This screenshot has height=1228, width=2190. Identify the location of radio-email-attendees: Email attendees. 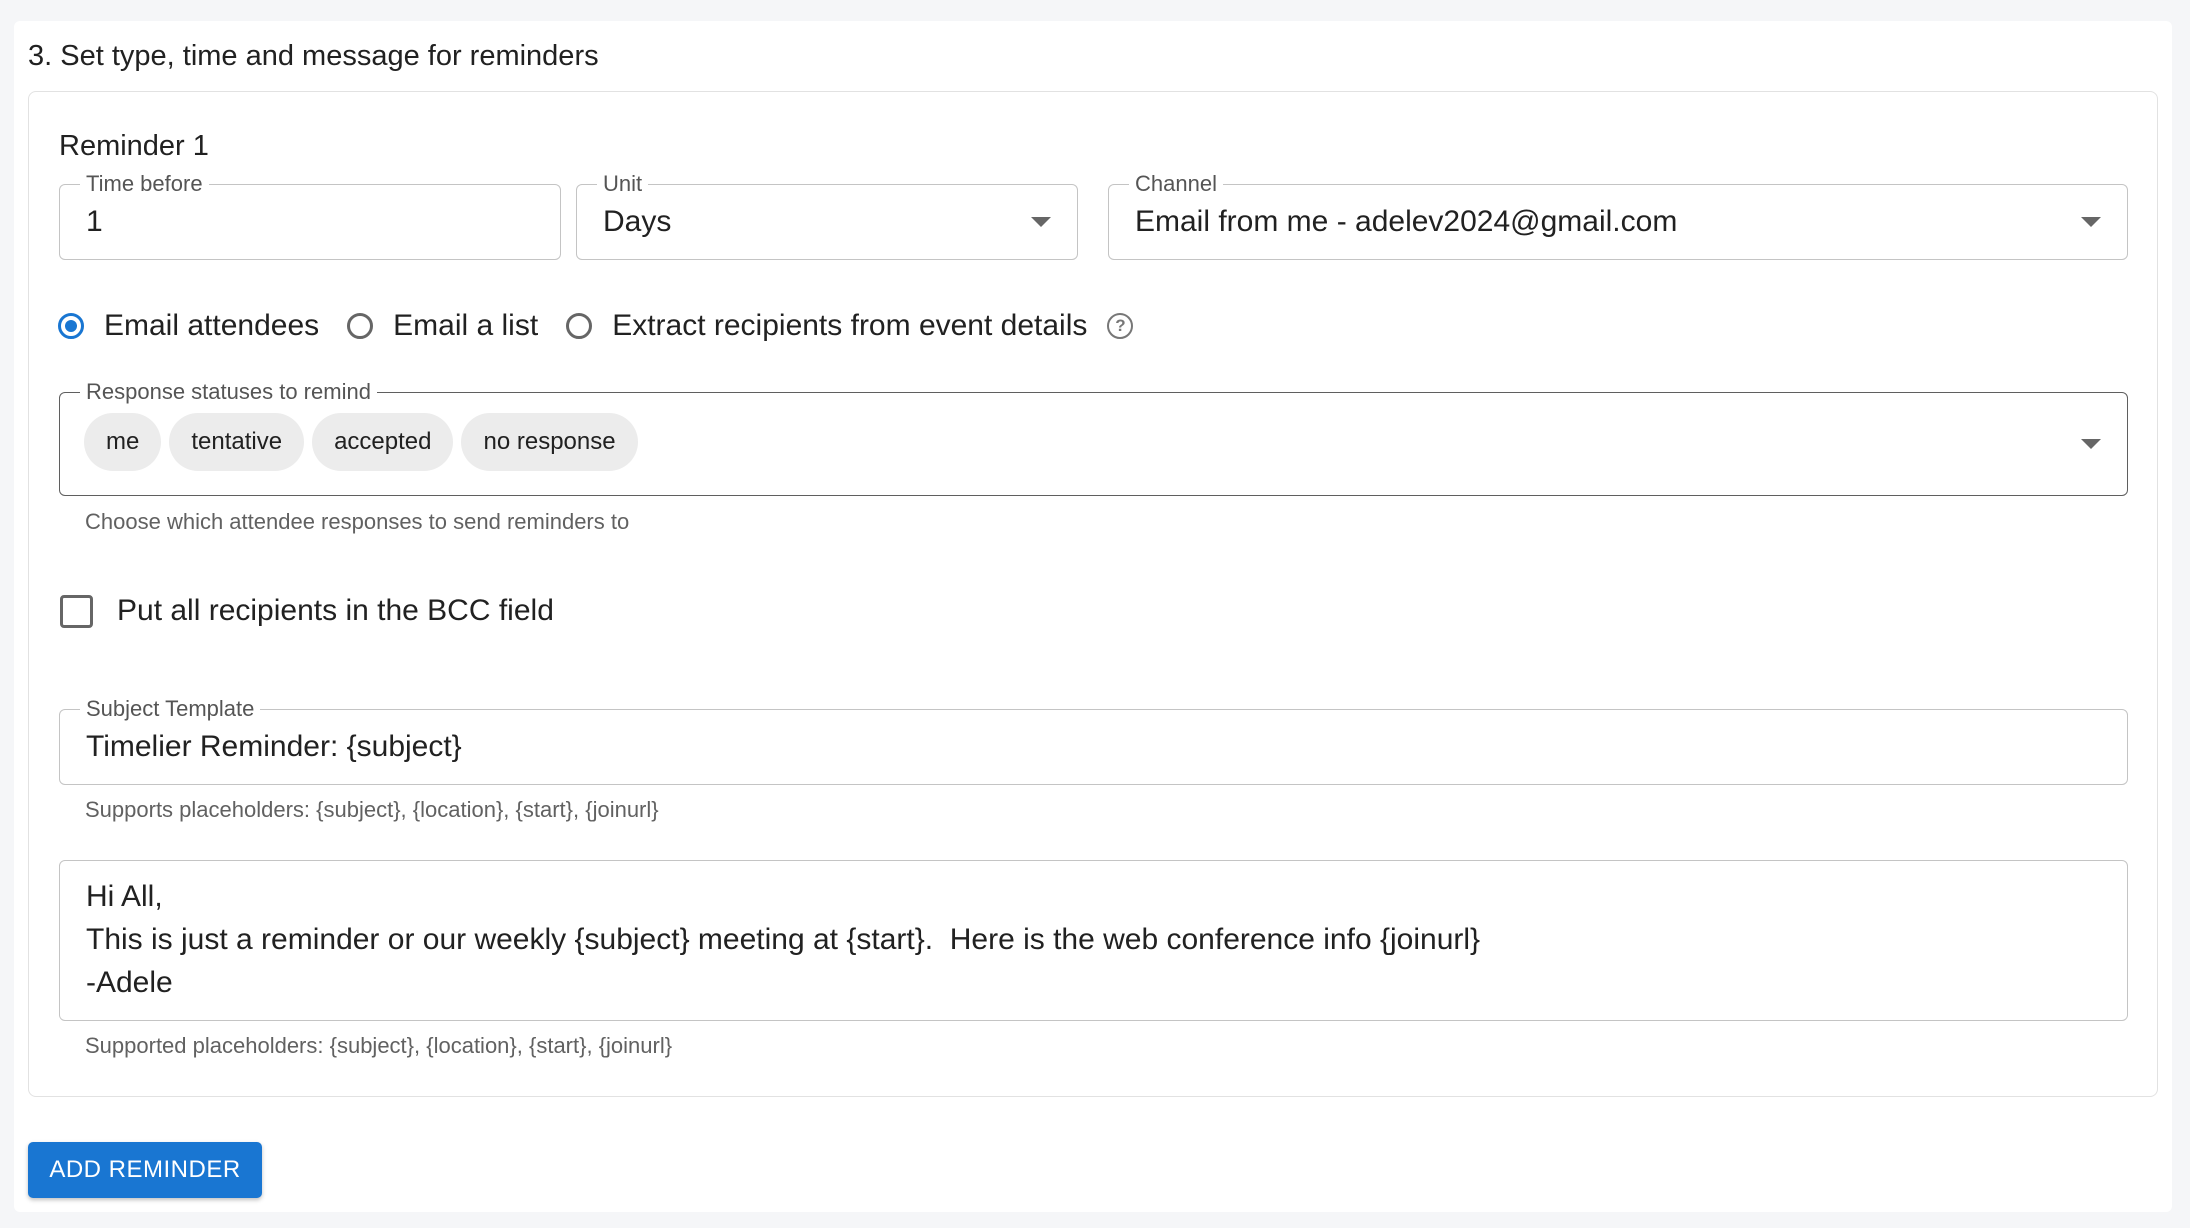
(188, 326).